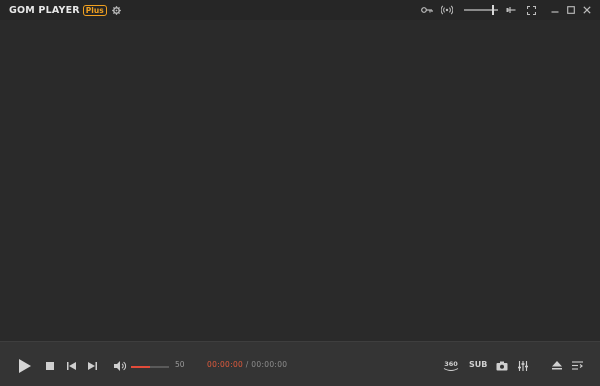 The image size is (600, 386). I want to click on 360-arc-icon, so click(451, 369).